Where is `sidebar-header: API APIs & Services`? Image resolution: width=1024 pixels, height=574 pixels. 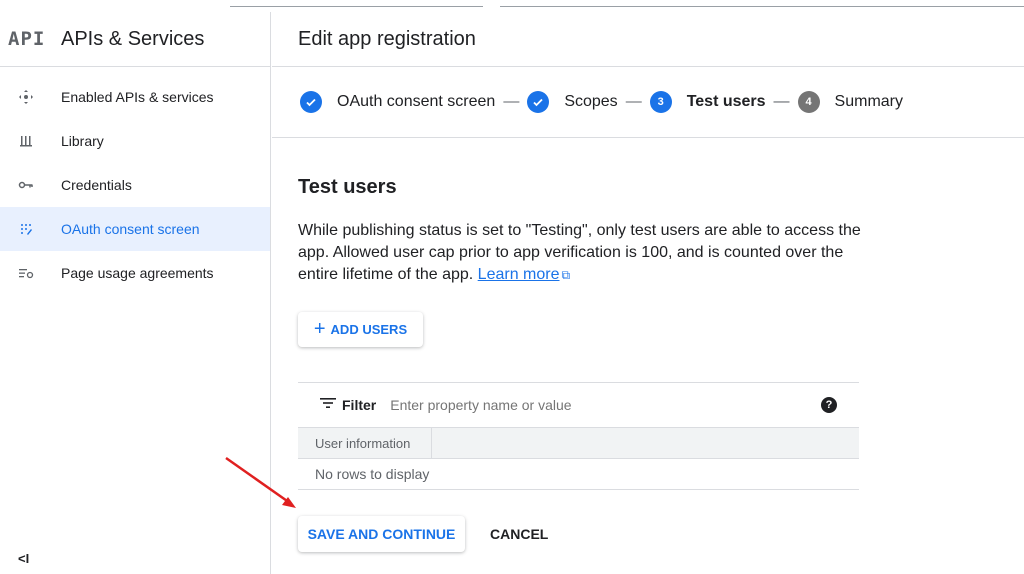
sidebar-header: API APIs & Services is located at coordinates (135, 39).